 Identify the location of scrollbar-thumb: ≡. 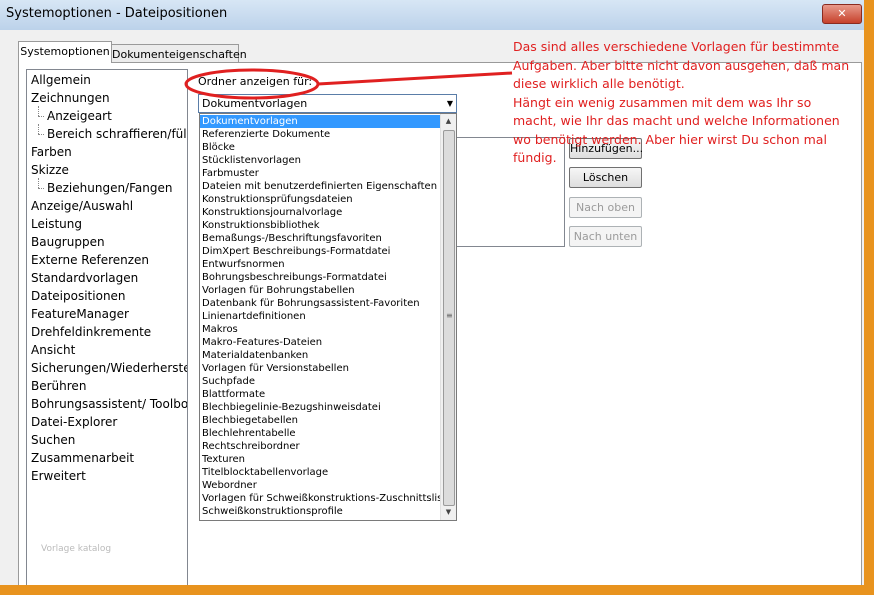
(449, 318).